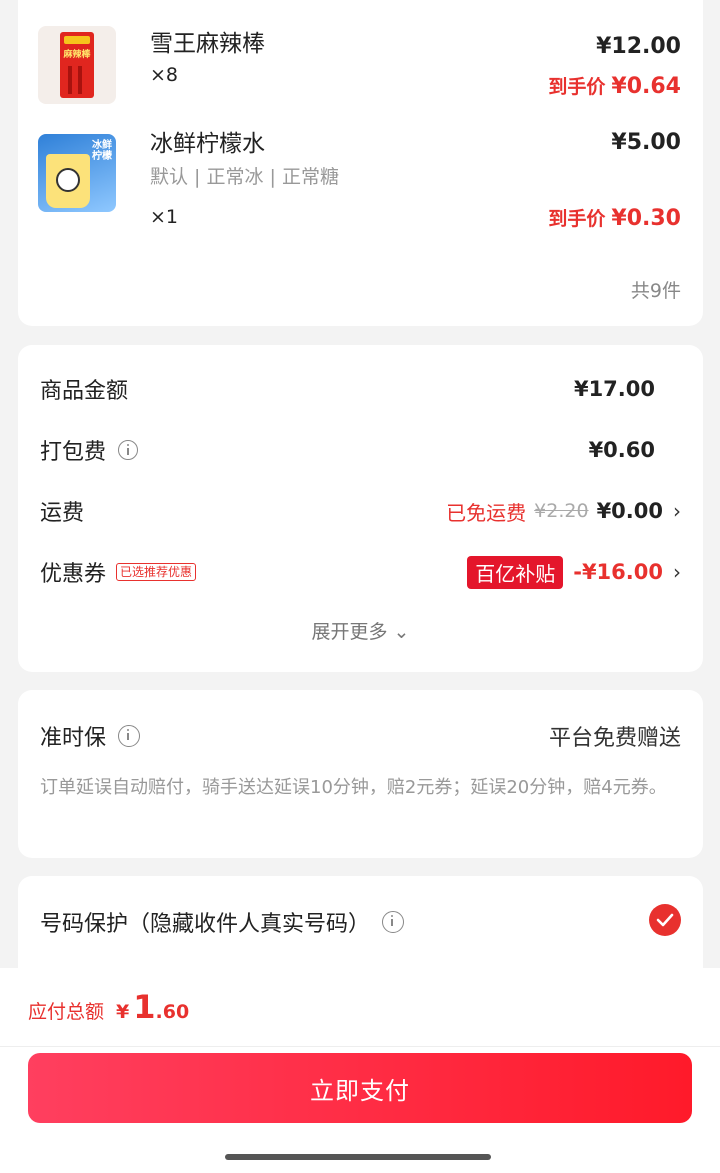  I want to click on payable-total-decimal: .60, so click(172, 1012).